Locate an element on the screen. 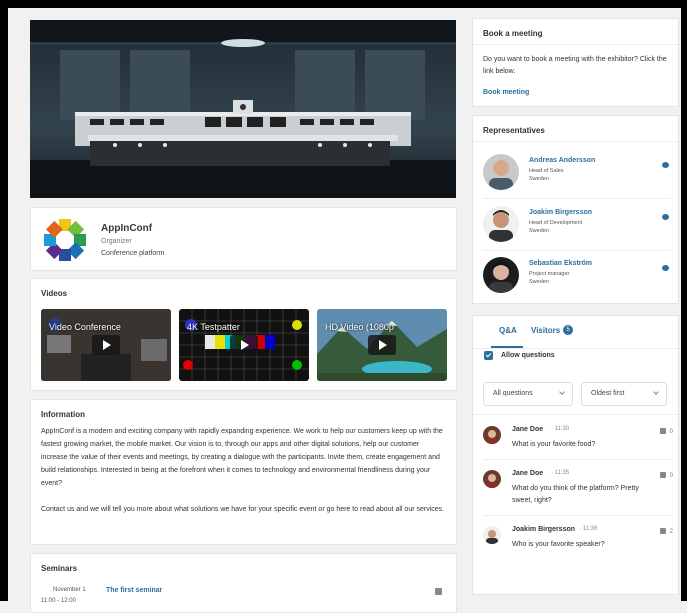 The width and height of the screenshot is (687, 613). video-title: HD Video (1080p is located at coordinates (359, 327).